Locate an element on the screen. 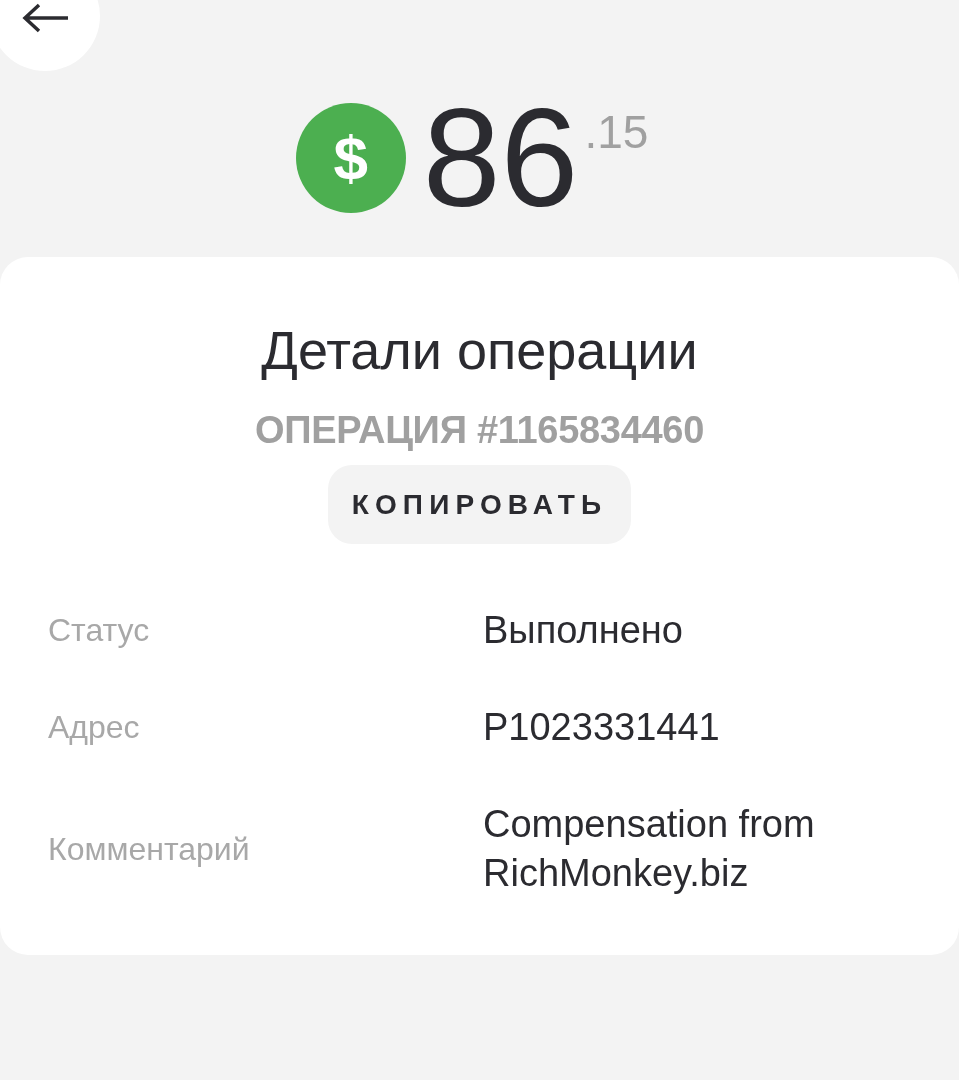 The image size is (959, 1080). field-label: Статус is located at coordinates (99, 631).